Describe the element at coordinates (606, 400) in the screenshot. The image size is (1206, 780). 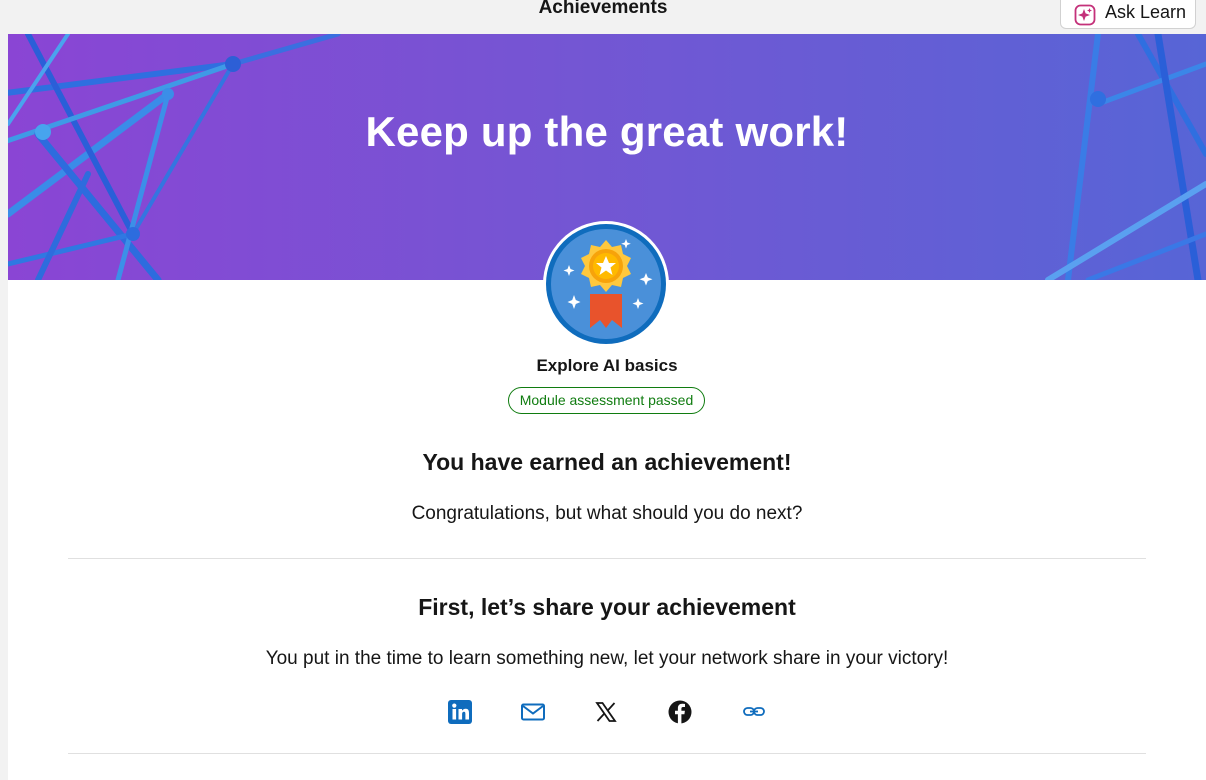
I see `status-badge: Module assessment passed` at that location.